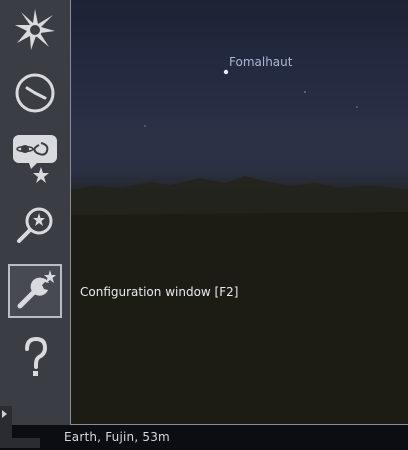  I want to click on question-mark-icon, so click(36, 356).